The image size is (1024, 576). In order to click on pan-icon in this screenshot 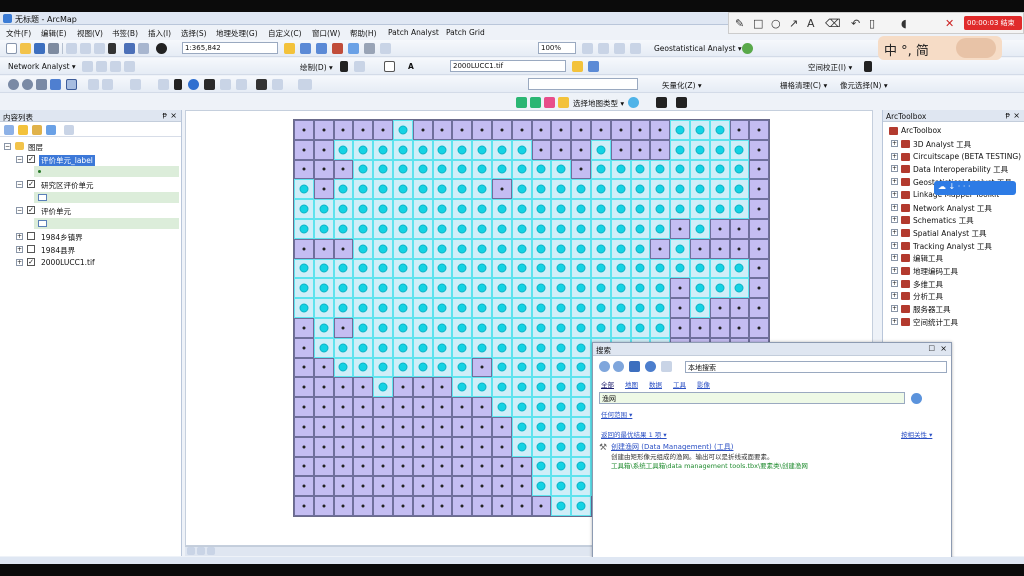, I will do `click(41, 84)`.